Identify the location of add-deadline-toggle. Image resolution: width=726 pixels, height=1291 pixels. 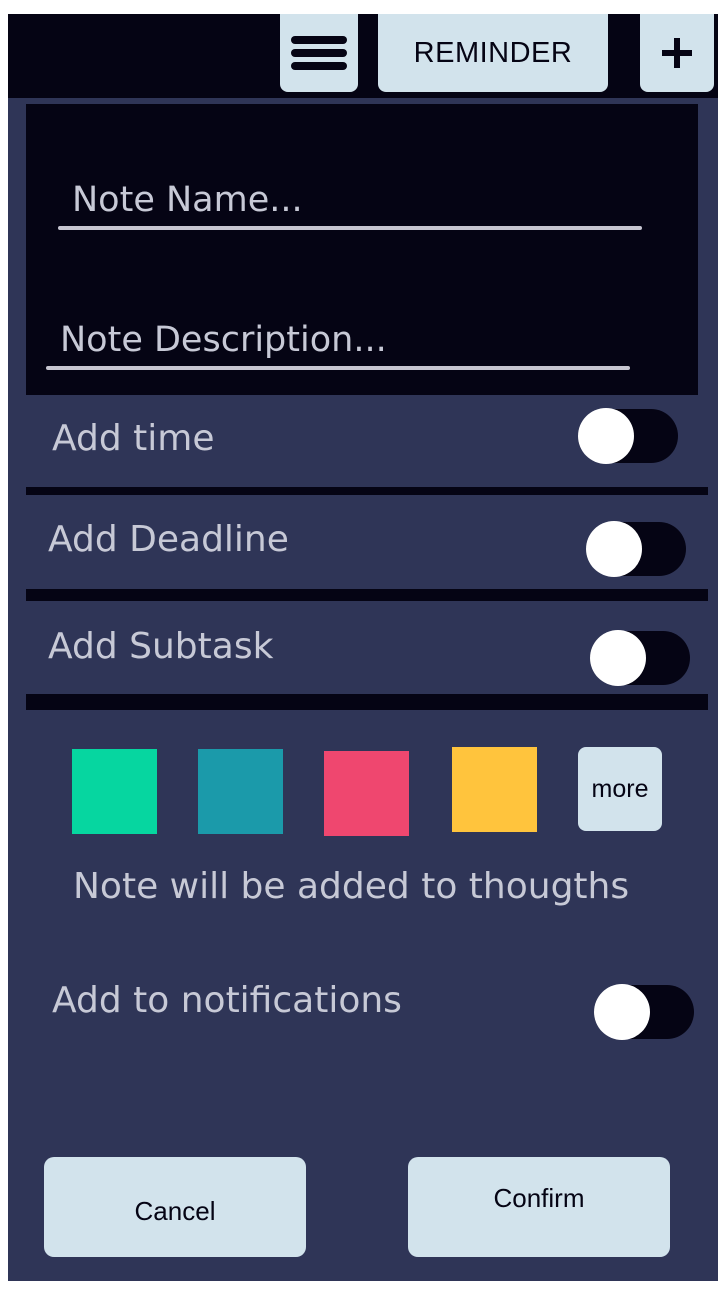
(636, 549).